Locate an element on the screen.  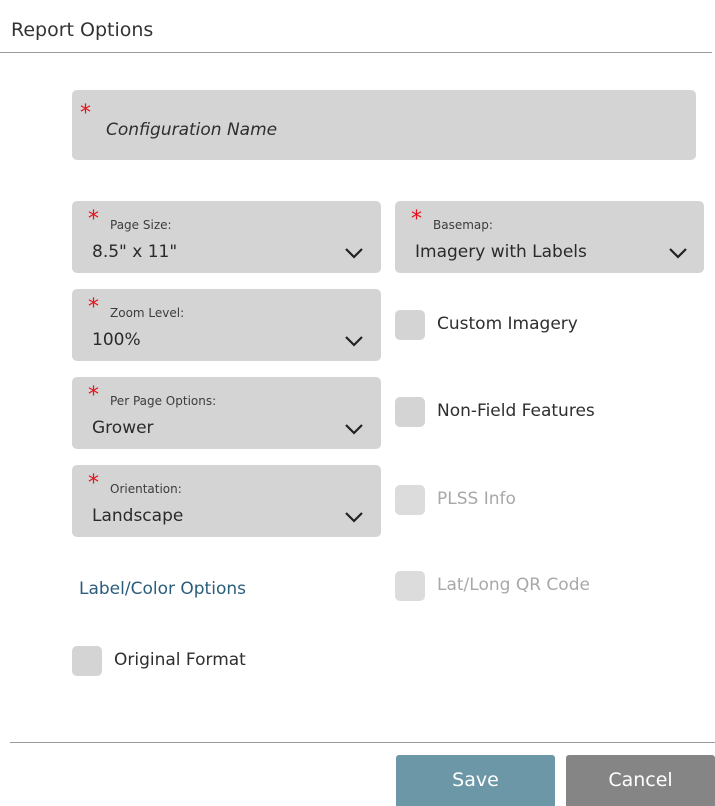
non-field-features-option: Non-Field Features is located at coordinates (545, 412).